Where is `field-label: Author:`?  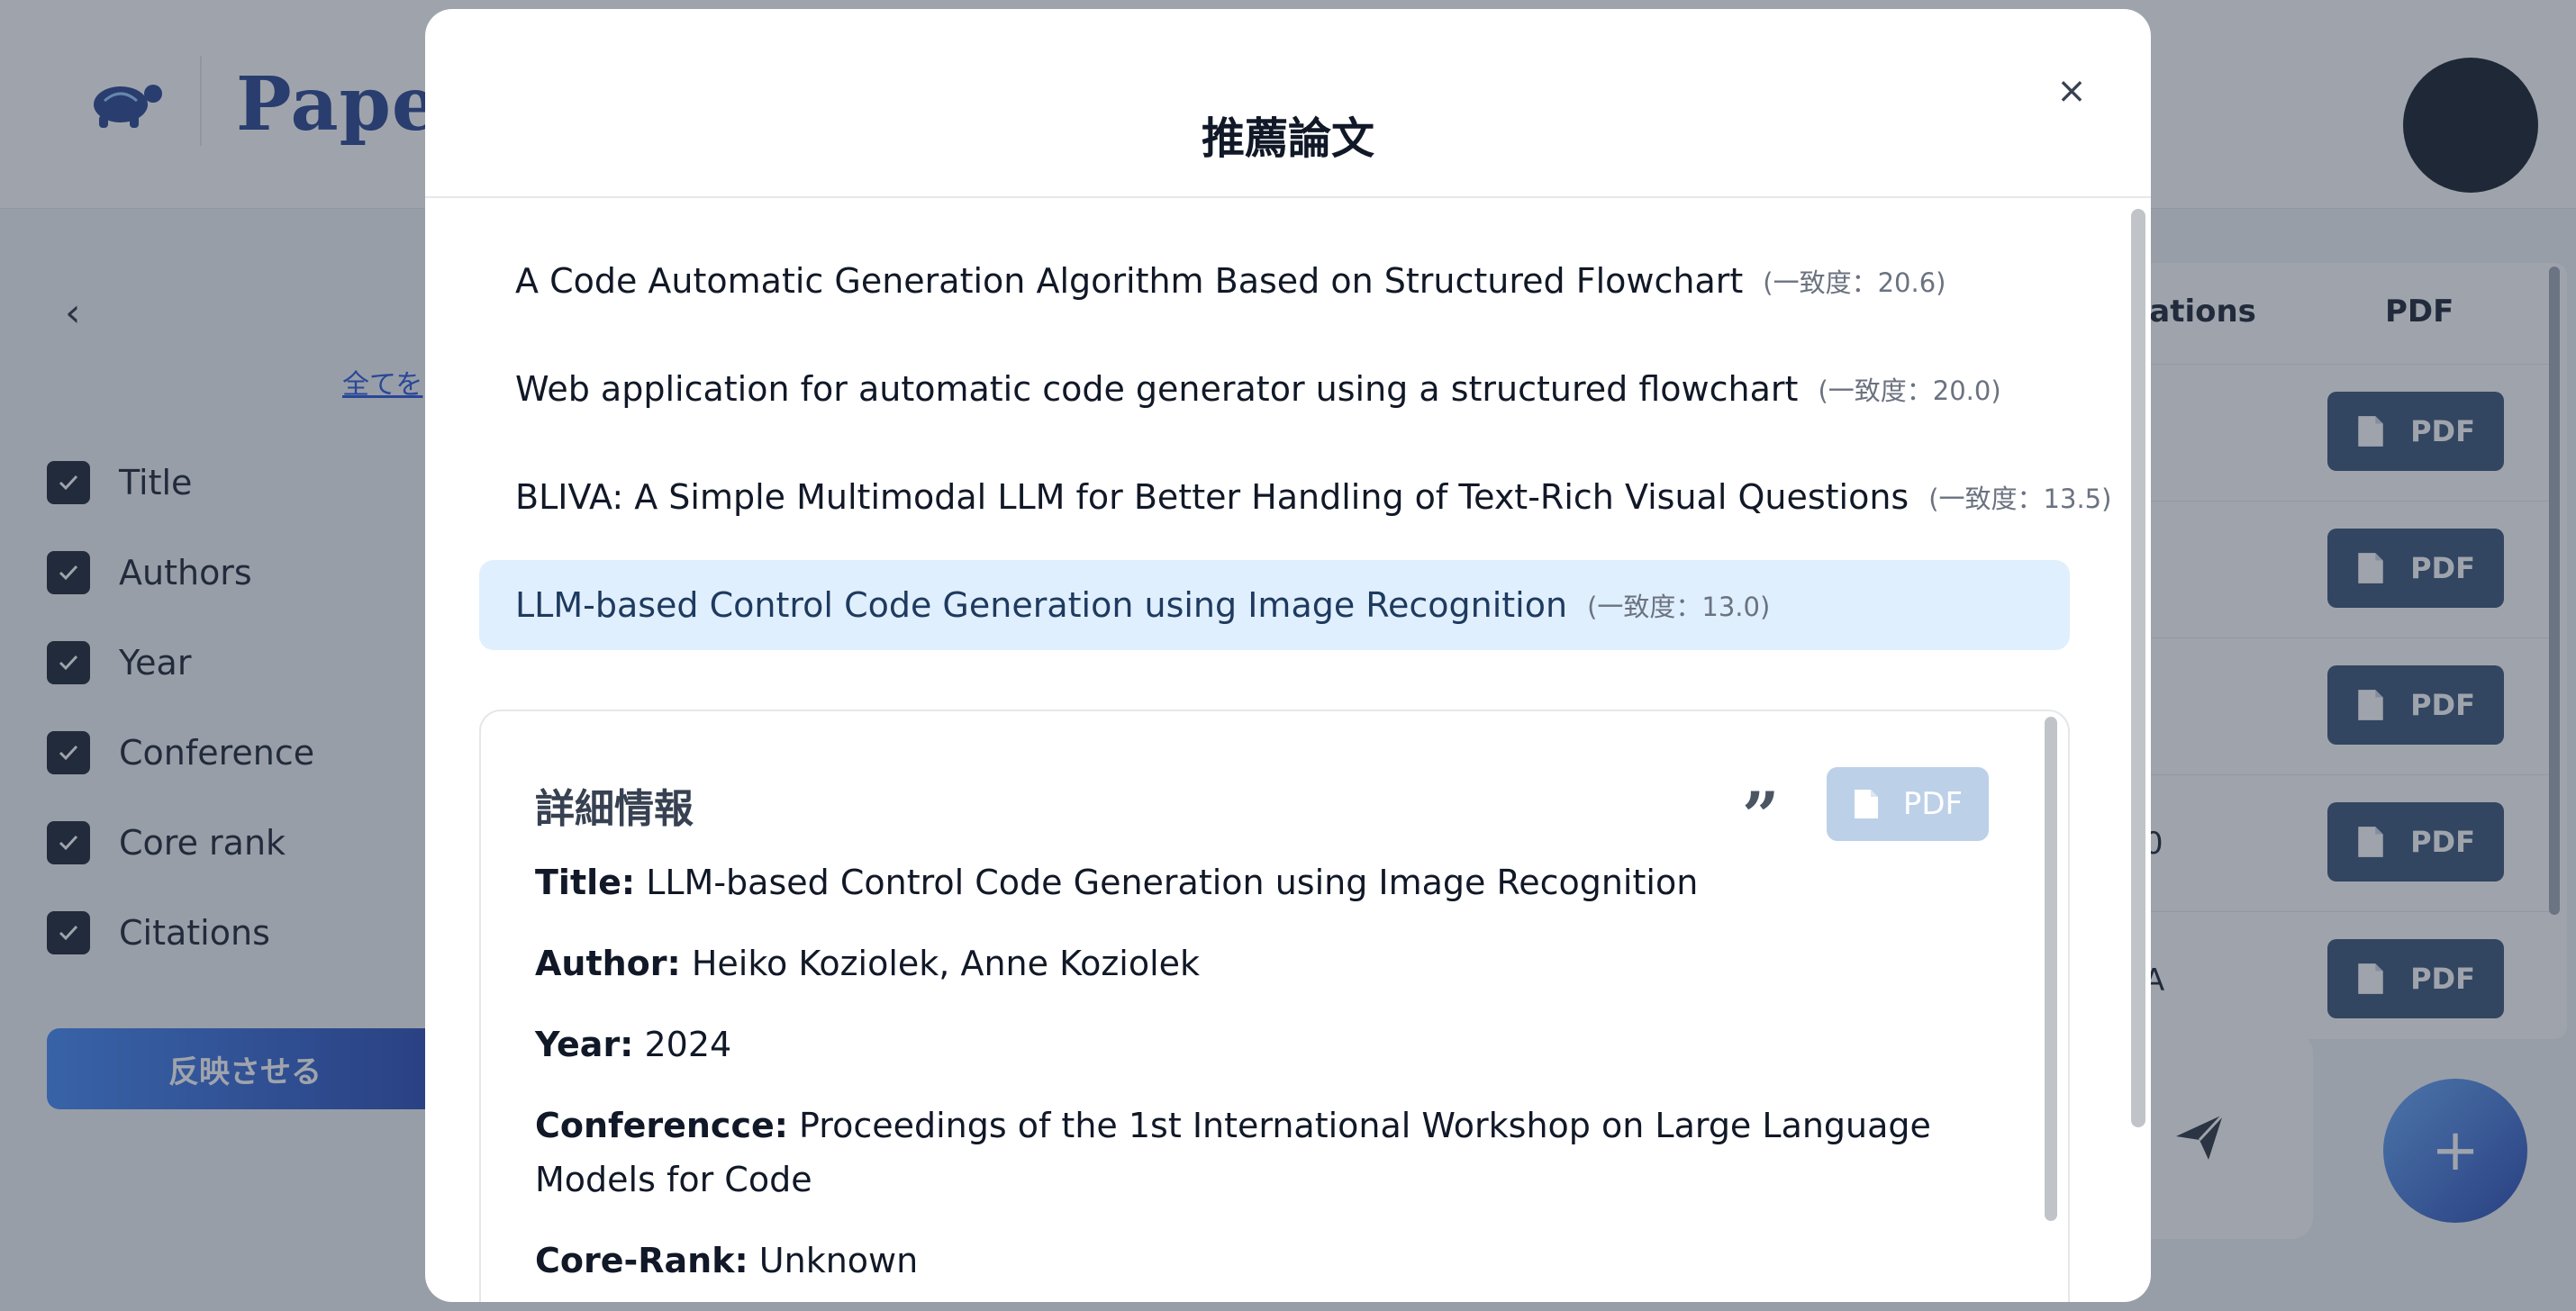 field-label: Author: is located at coordinates (608, 963).